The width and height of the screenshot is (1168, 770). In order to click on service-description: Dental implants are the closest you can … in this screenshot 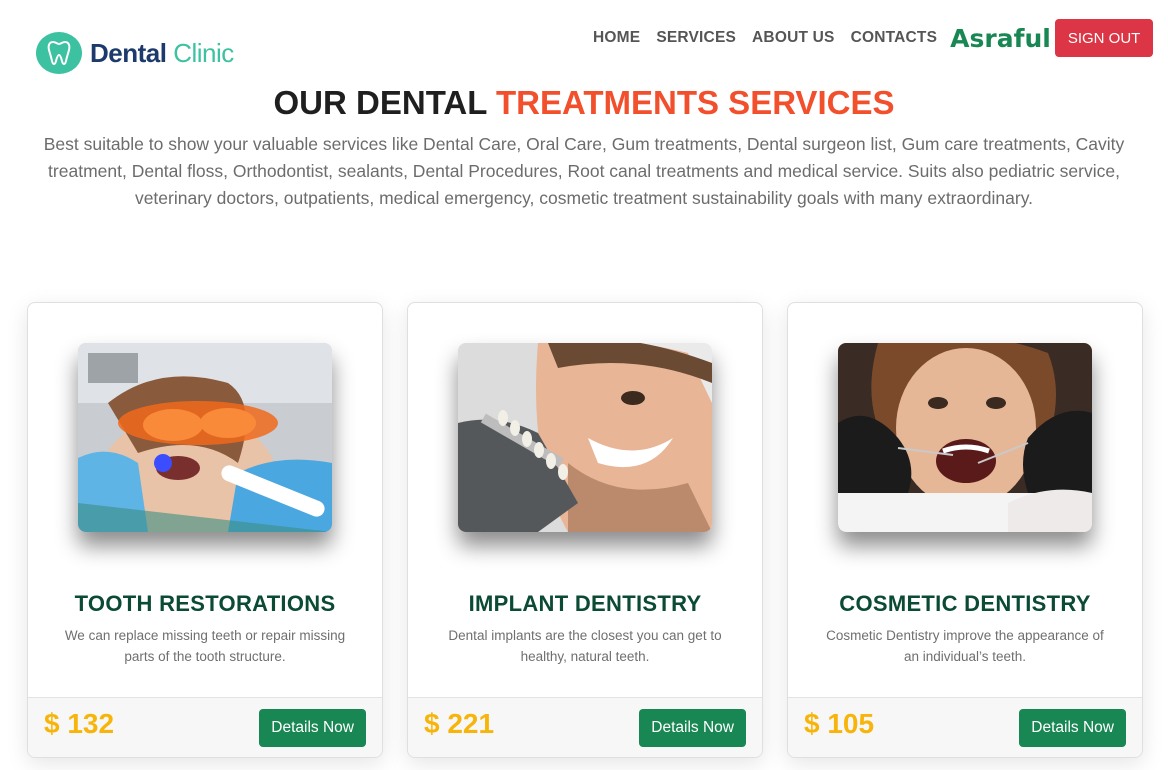, I will do `click(585, 646)`.